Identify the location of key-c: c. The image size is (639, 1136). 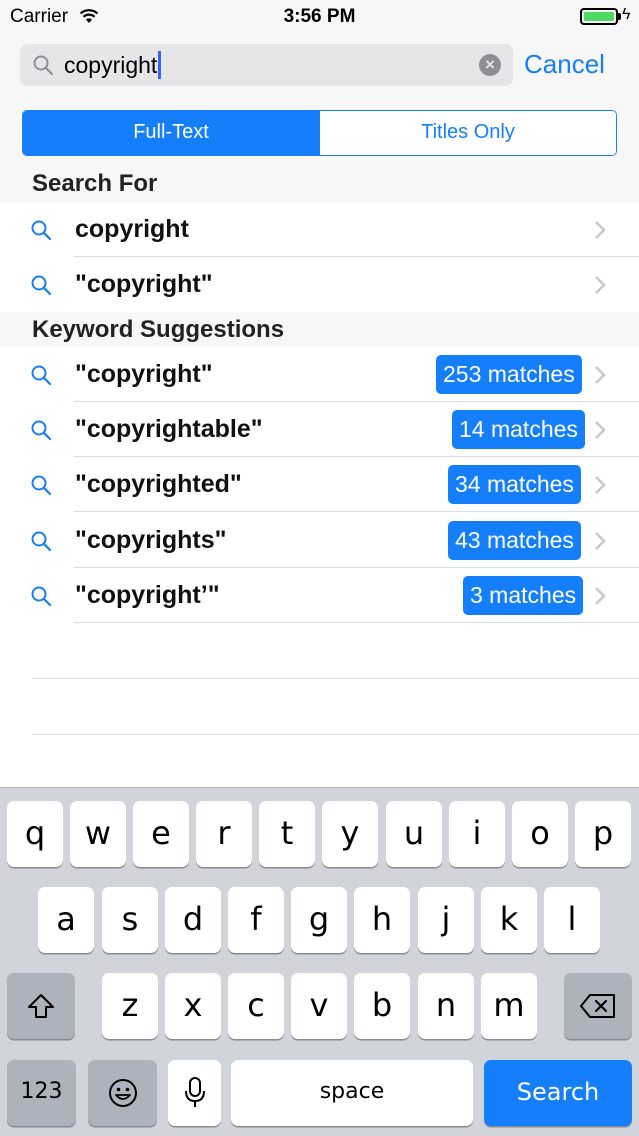
(256, 1006).